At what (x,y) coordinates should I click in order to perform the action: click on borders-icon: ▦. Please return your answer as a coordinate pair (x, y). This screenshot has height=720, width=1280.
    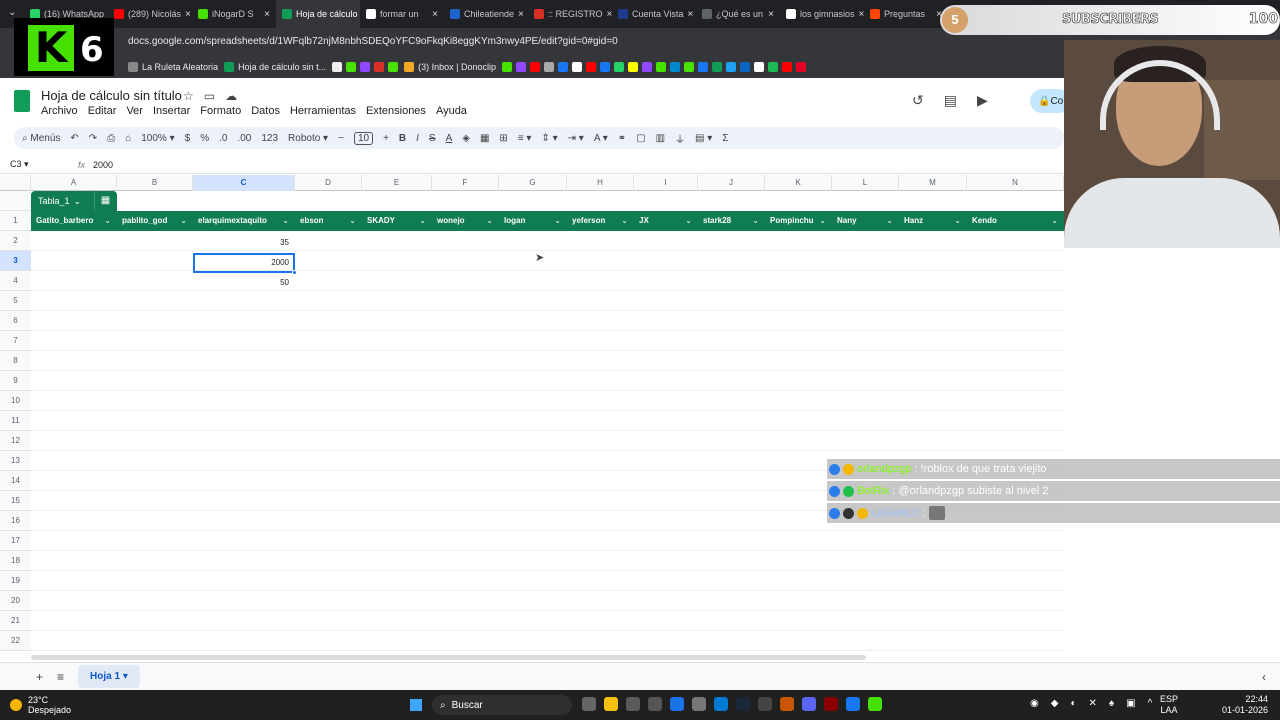
    Looking at the image, I should click on (484, 138).